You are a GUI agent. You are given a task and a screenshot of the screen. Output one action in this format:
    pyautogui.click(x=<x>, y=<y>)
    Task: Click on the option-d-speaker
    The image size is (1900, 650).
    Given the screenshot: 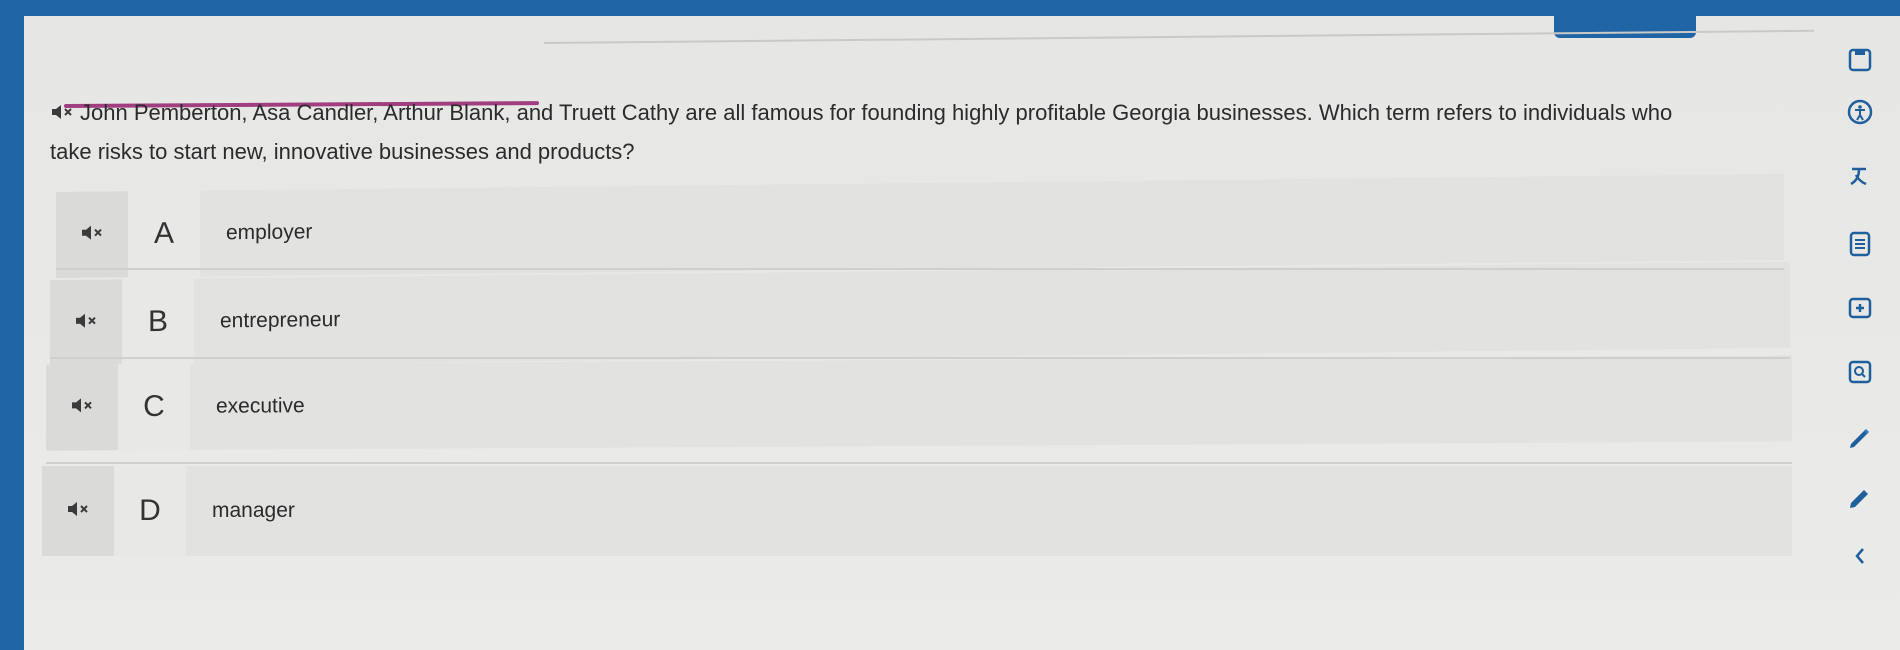 What is the action you would take?
    pyautogui.click(x=78, y=511)
    